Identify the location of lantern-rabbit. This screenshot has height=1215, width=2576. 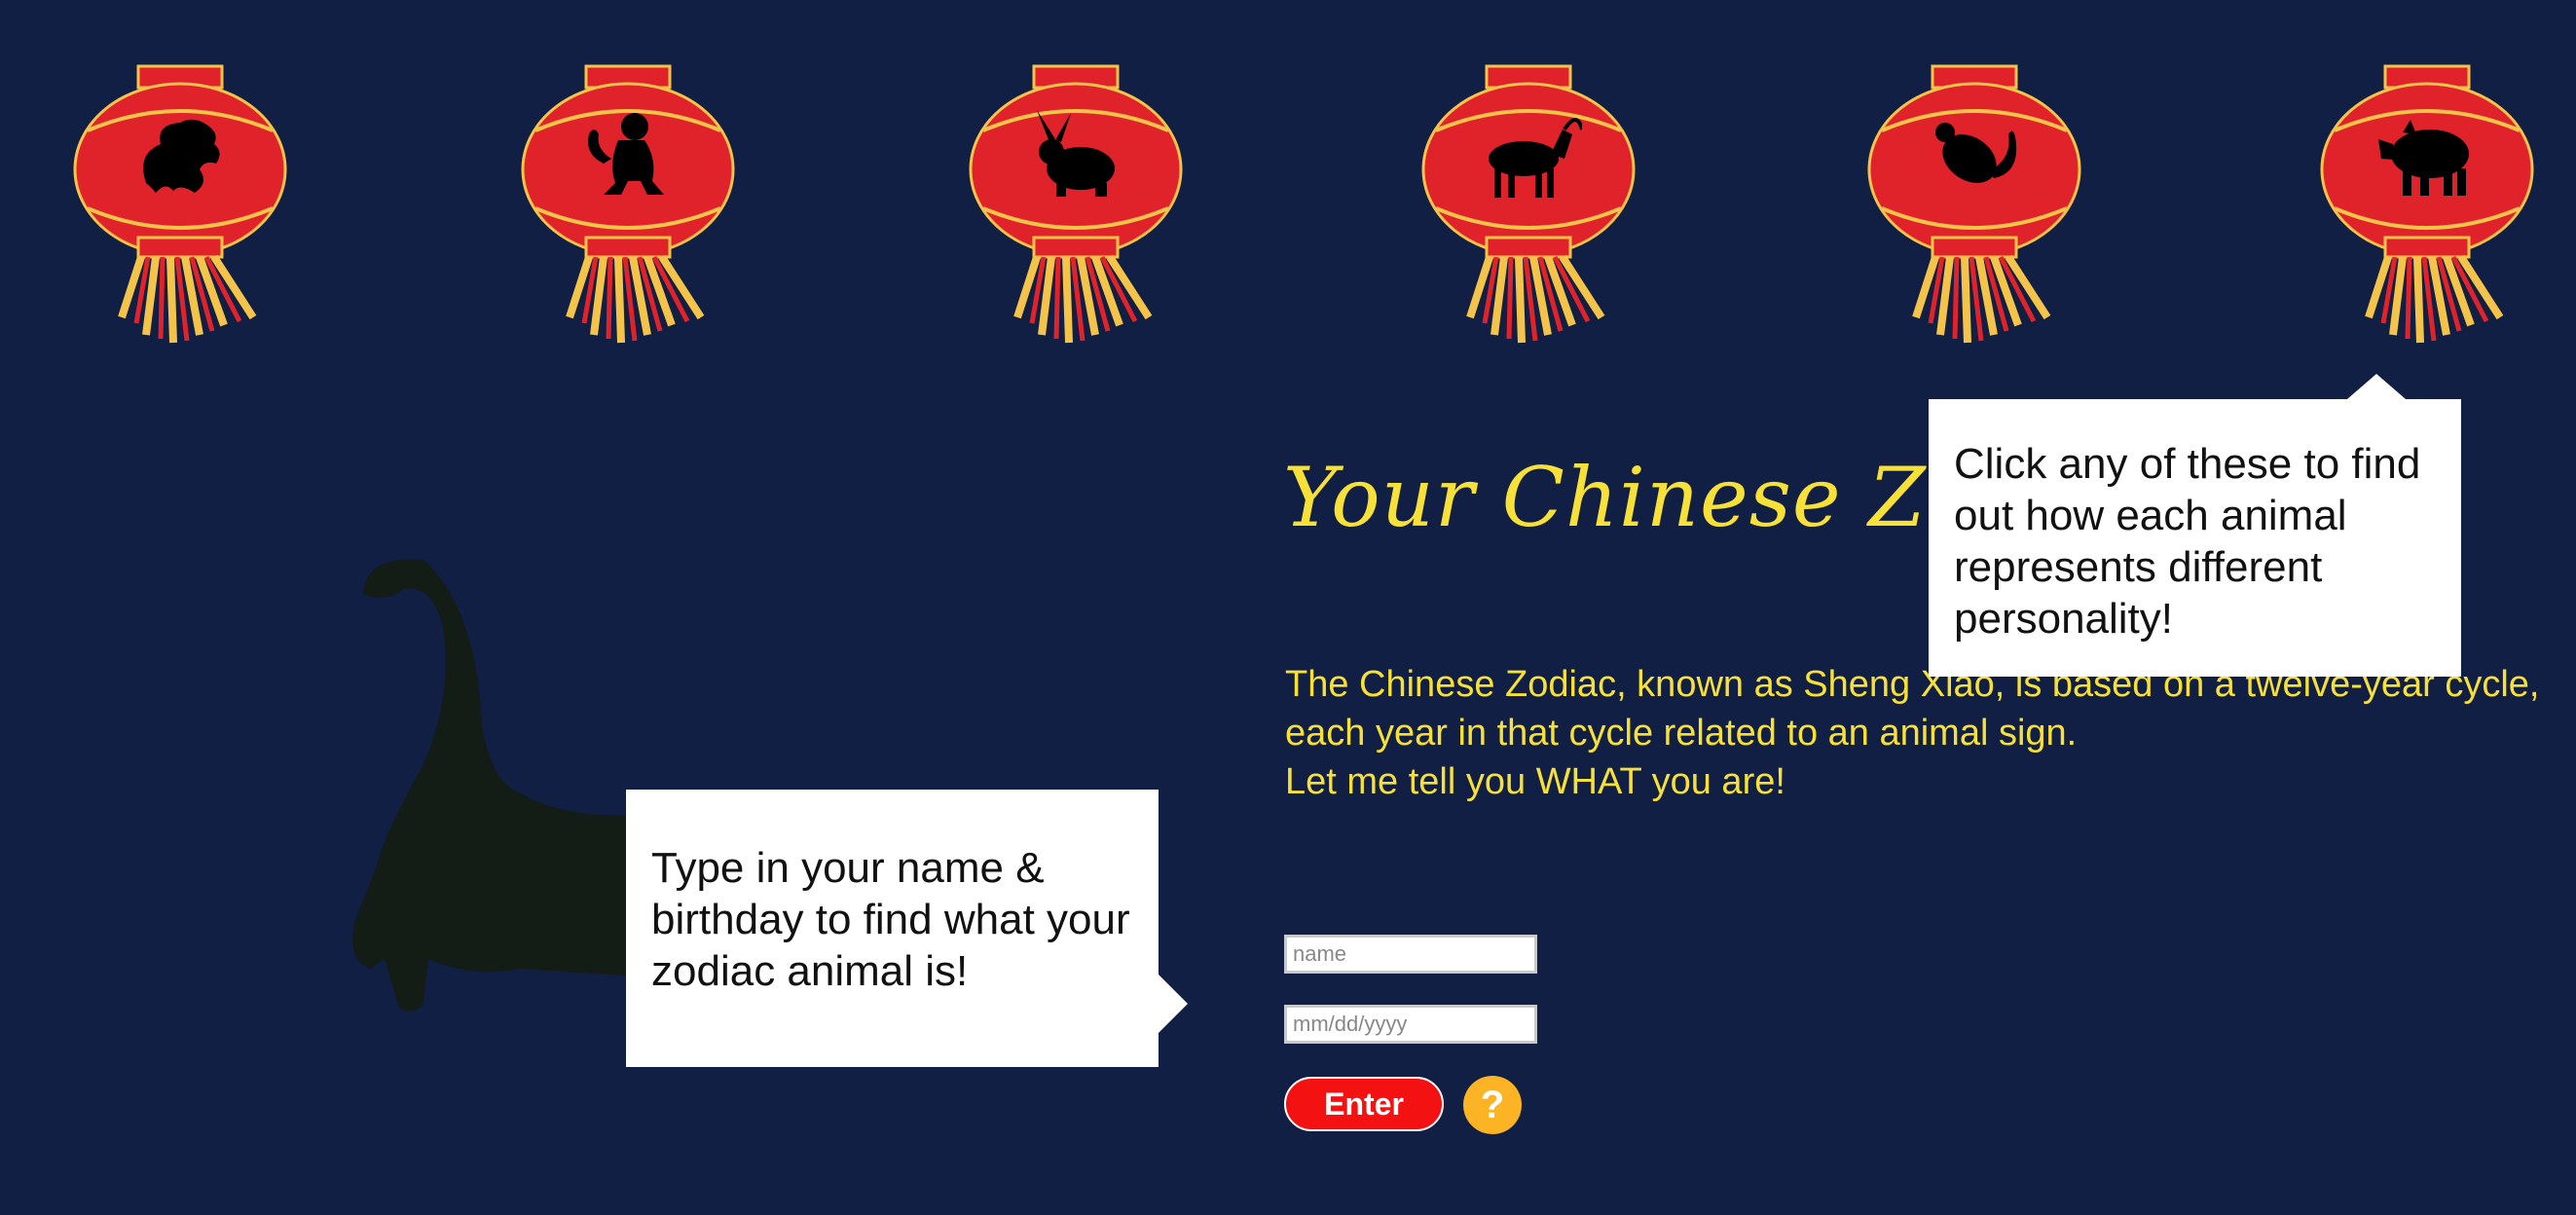
(1076, 204).